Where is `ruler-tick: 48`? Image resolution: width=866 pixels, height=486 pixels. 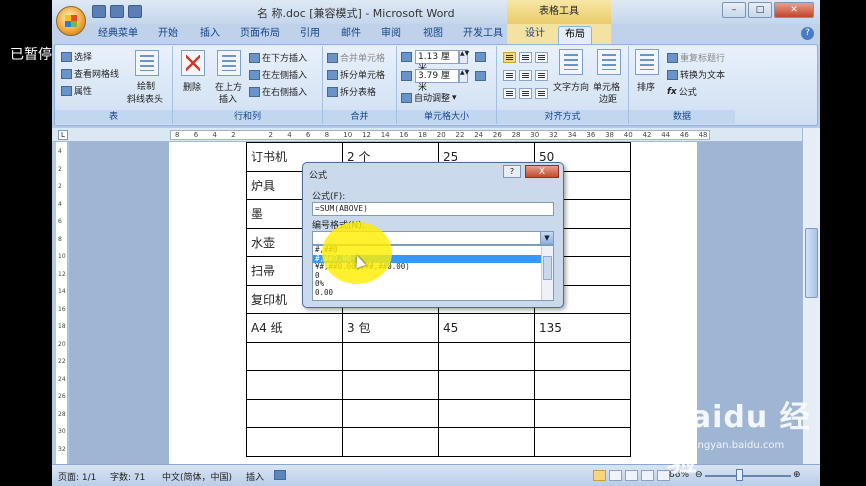
ruler-tick: 48 is located at coordinates (703, 135).